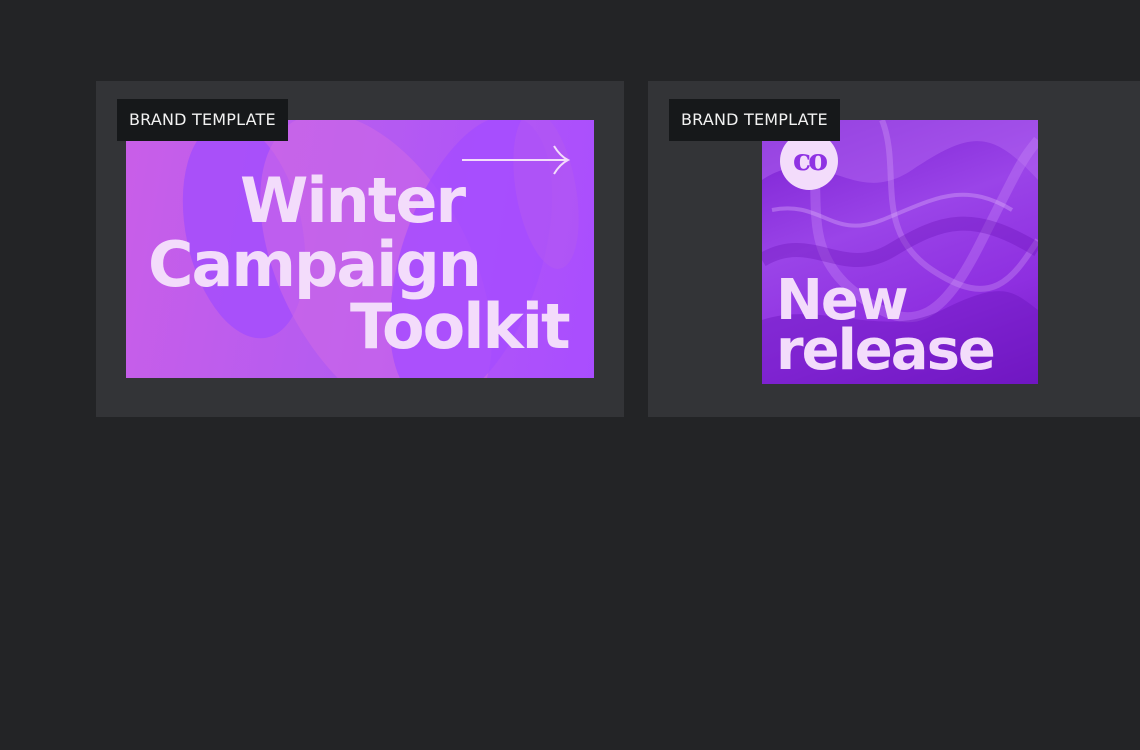  I want to click on poster-line-3: Toolkit, so click(460, 326).